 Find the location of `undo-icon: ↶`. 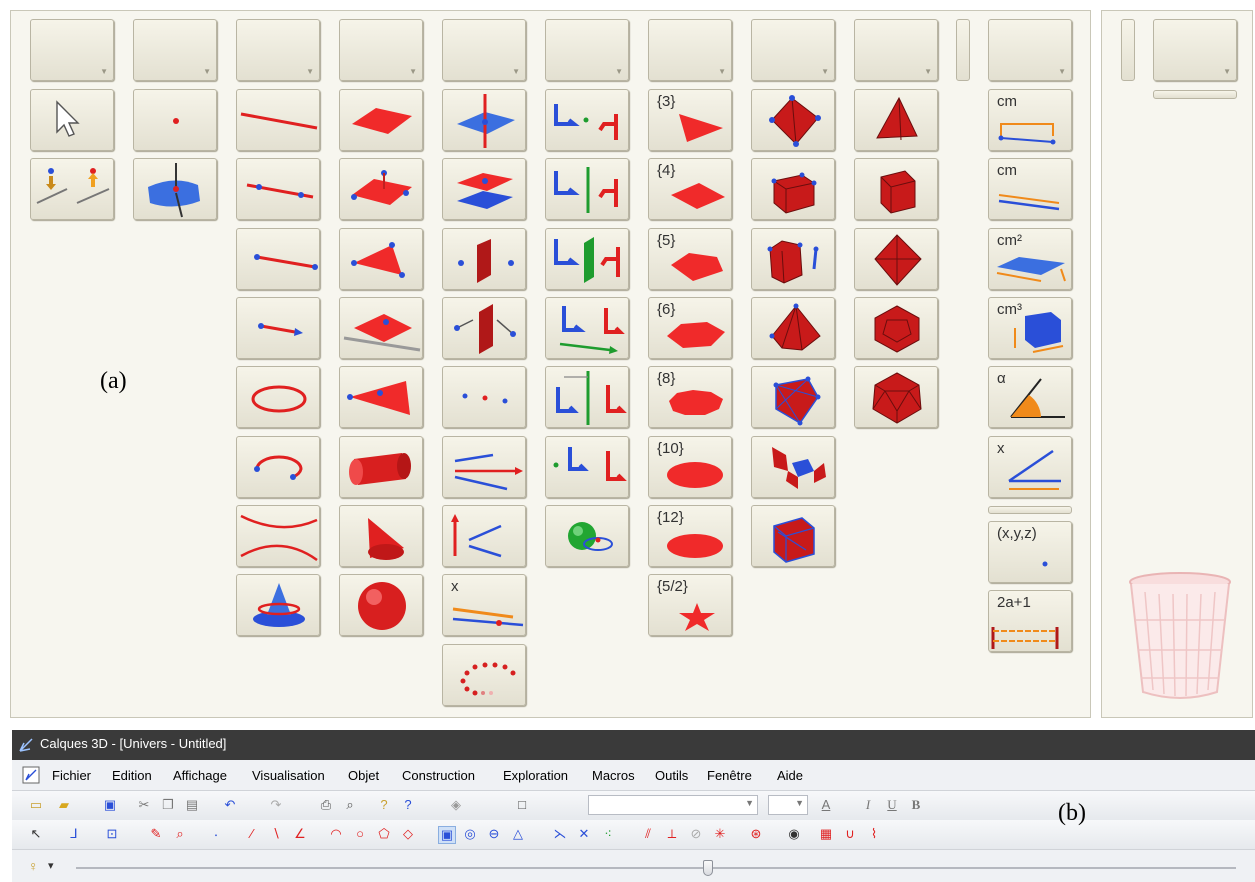

undo-icon: ↶ is located at coordinates (230, 805).